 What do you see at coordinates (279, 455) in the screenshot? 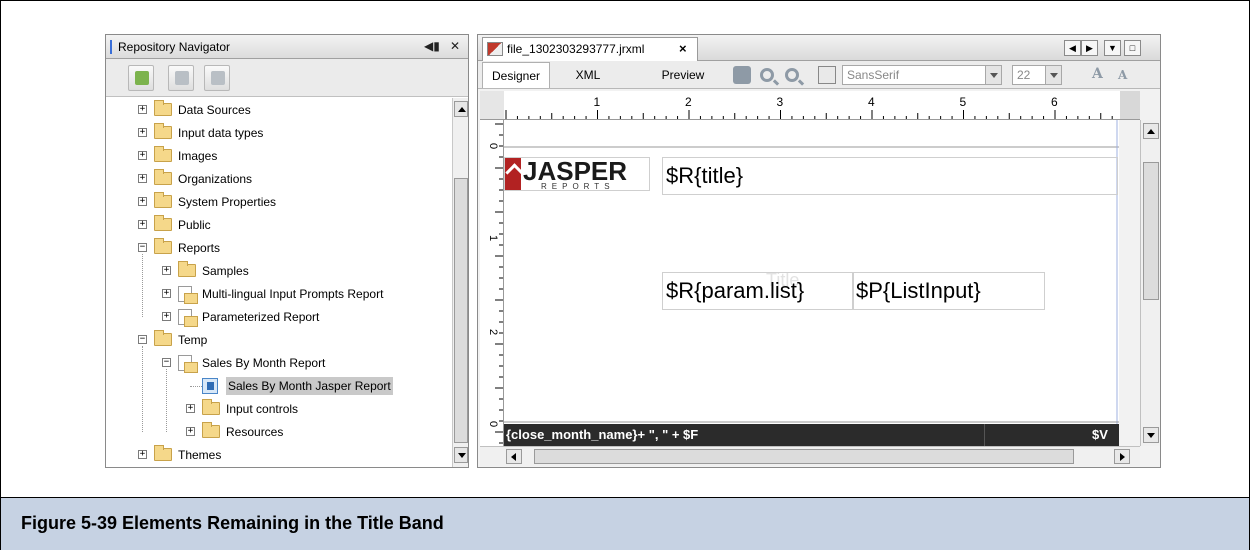
I see `tree-item: + Themes` at bounding box center [279, 455].